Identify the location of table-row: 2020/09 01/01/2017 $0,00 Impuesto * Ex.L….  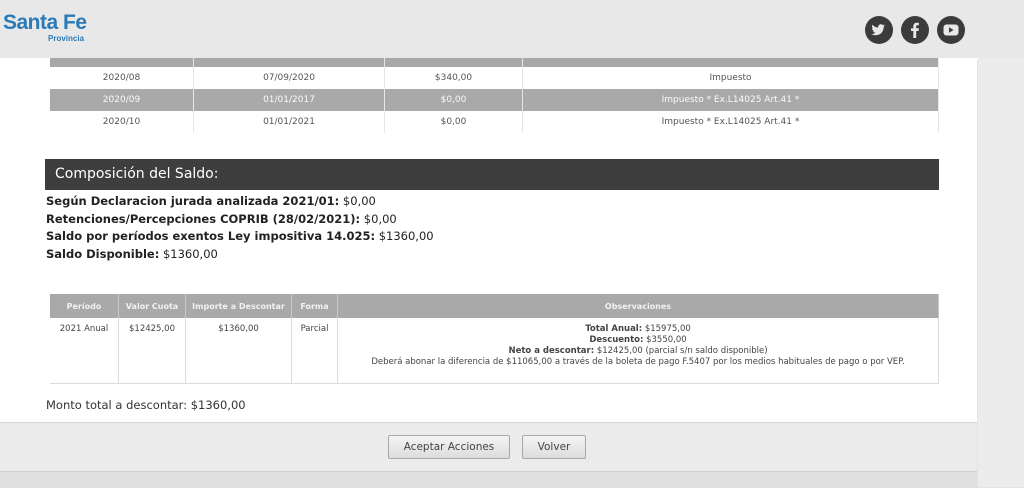
(494, 100).